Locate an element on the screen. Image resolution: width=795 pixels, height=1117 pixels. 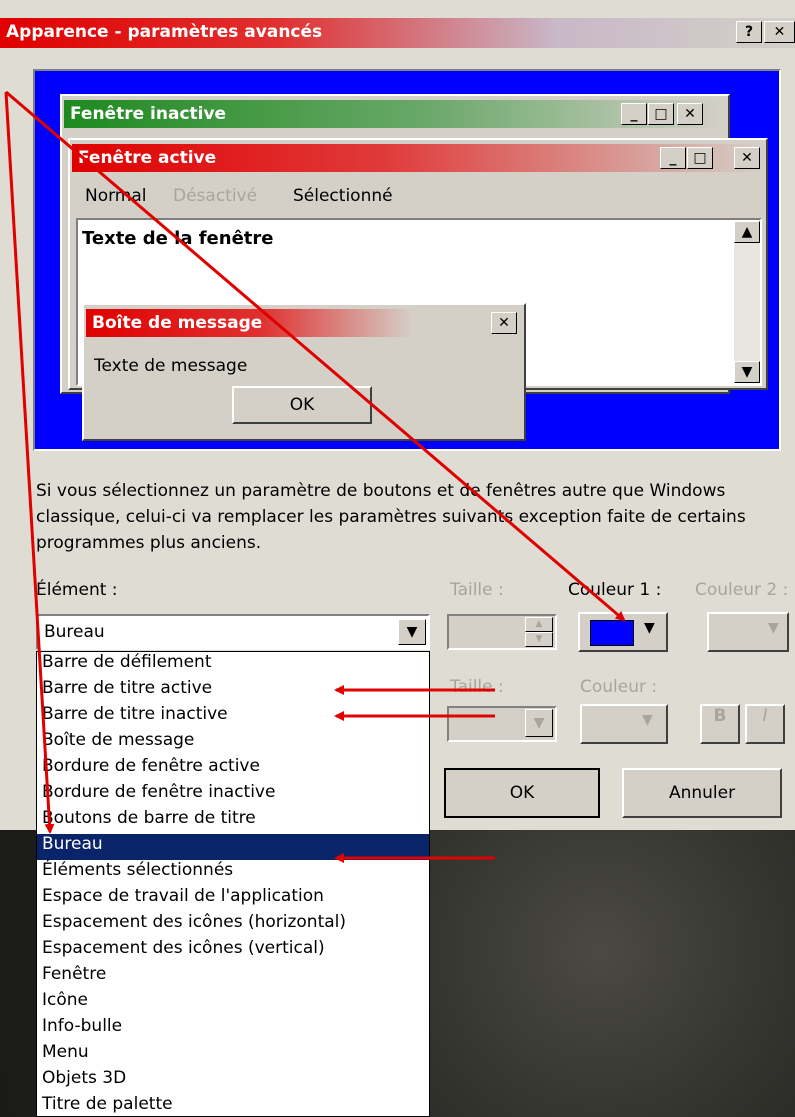
list-item: Espace de travail de l'application is located at coordinates (233, 899).